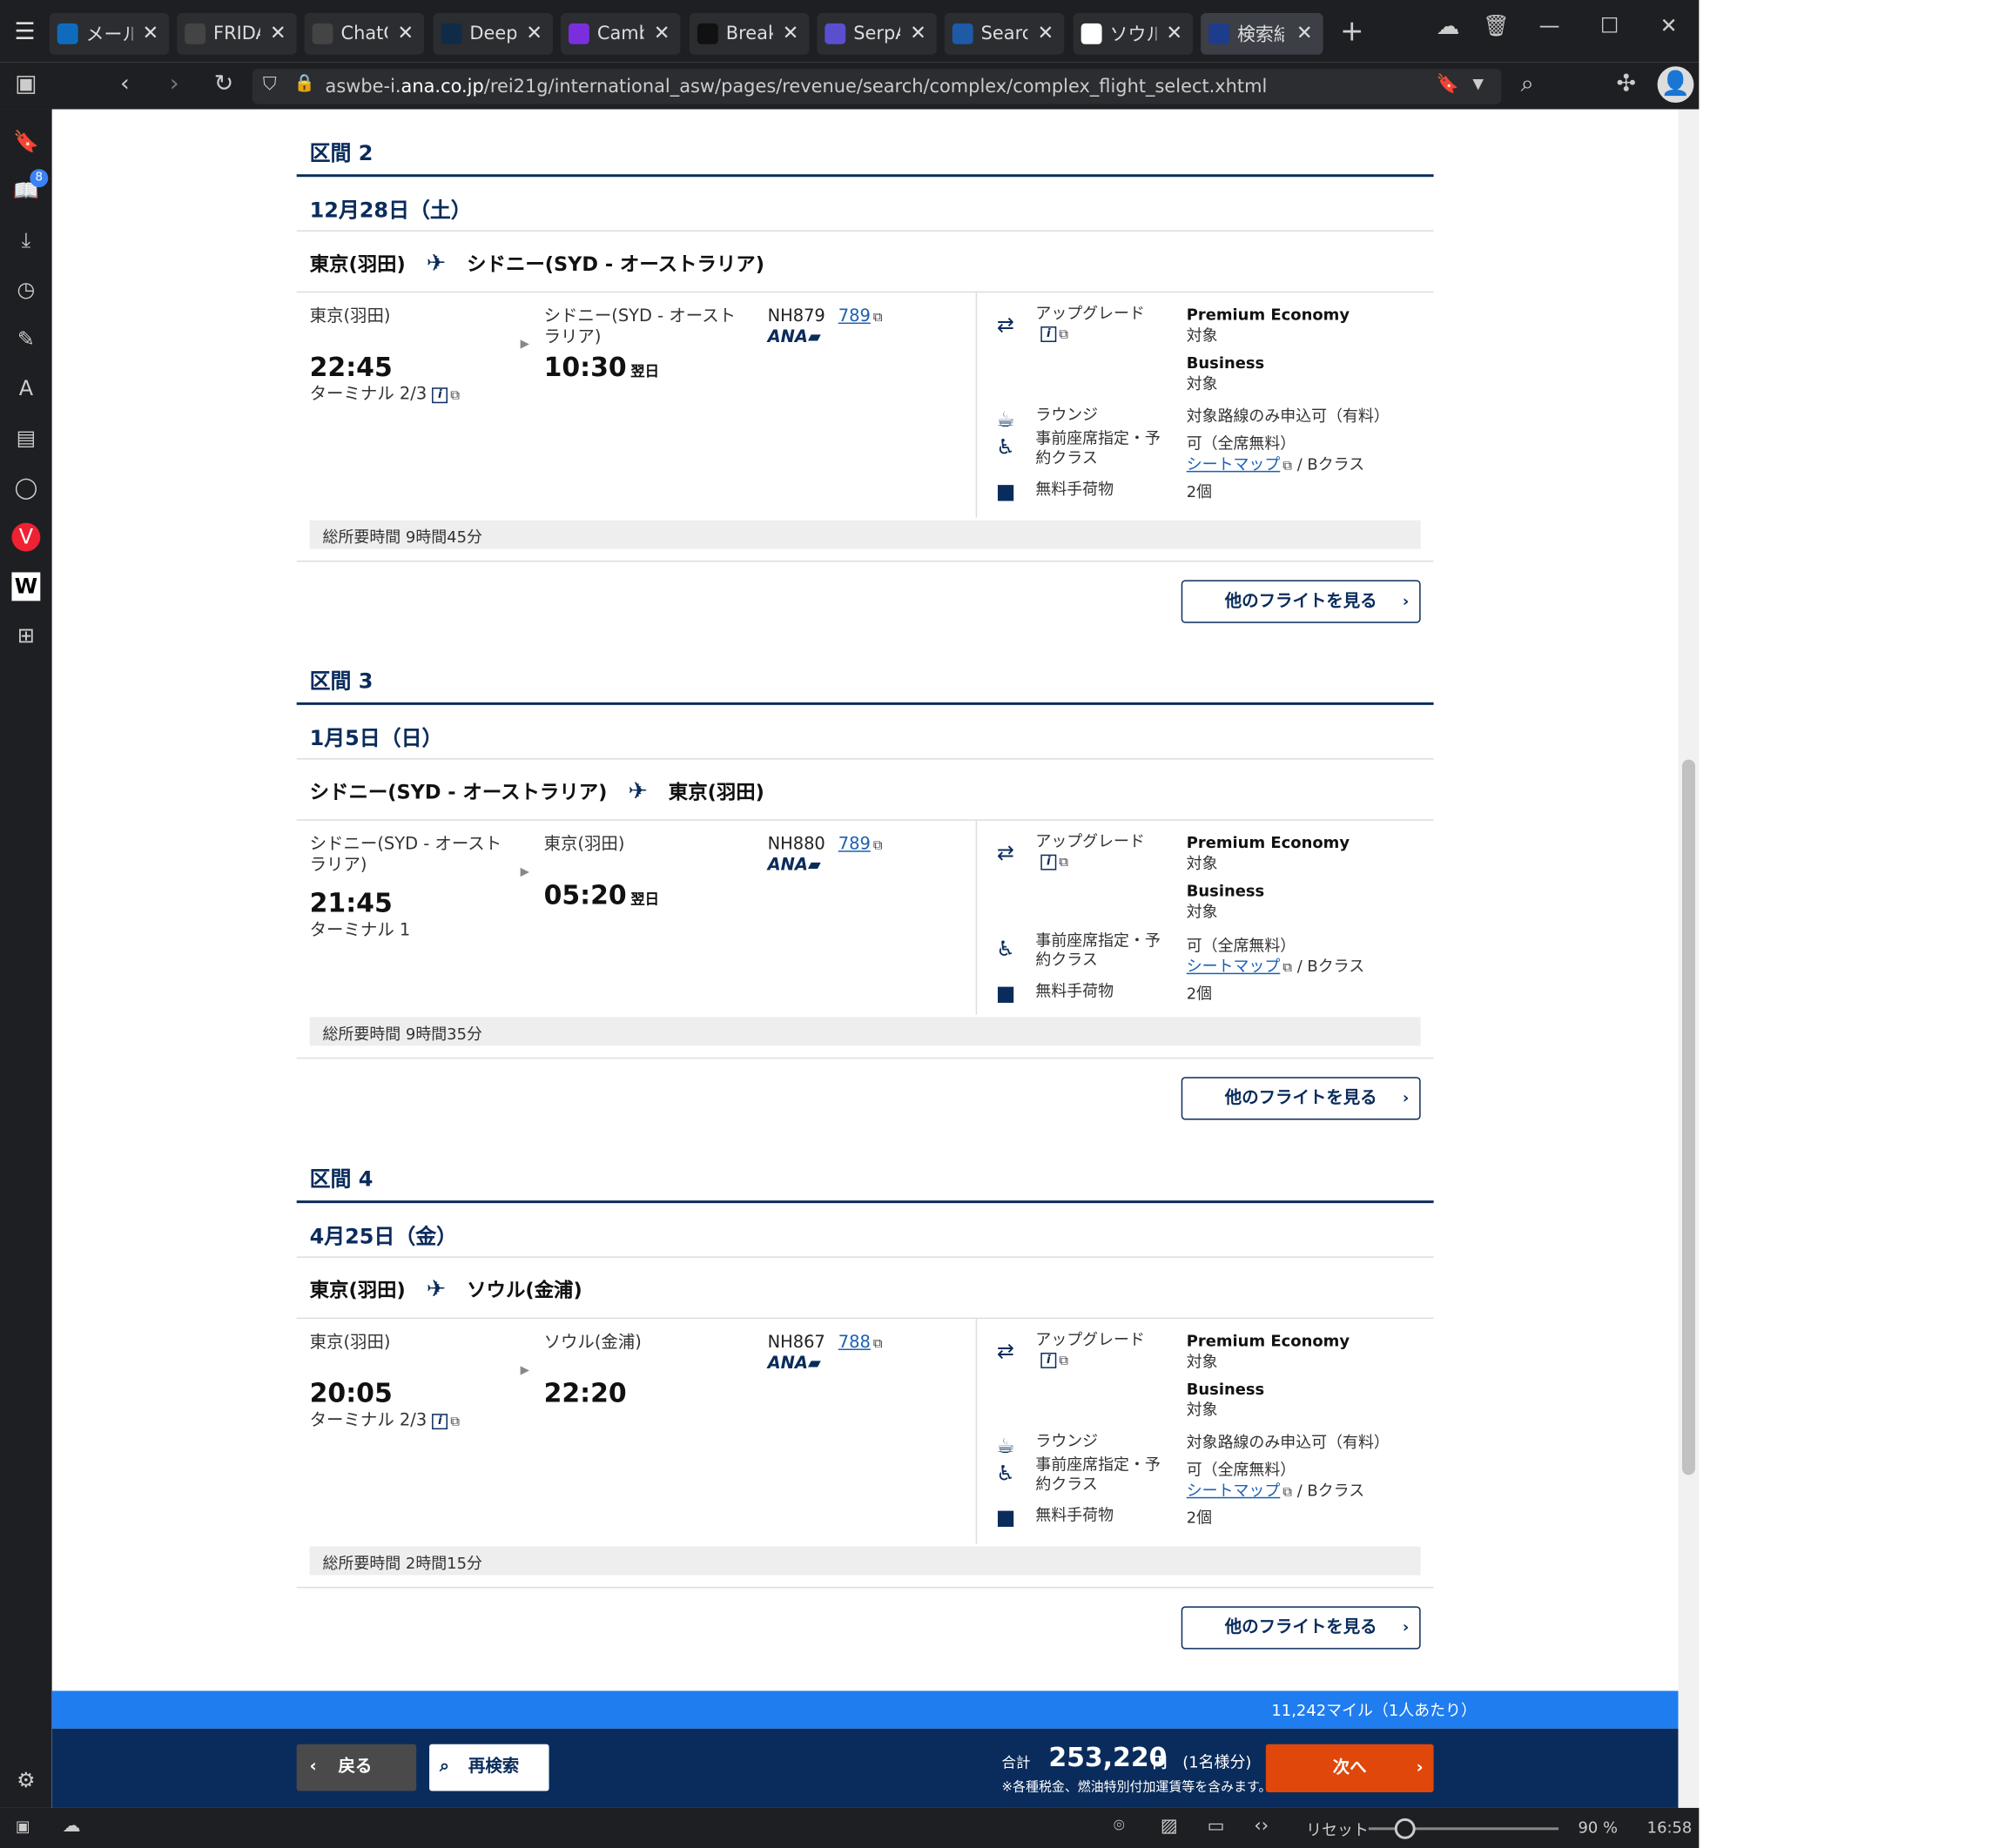 The height and width of the screenshot is (1848, 2006). I want to click on reload-icon: ↻, so click(223, 84).